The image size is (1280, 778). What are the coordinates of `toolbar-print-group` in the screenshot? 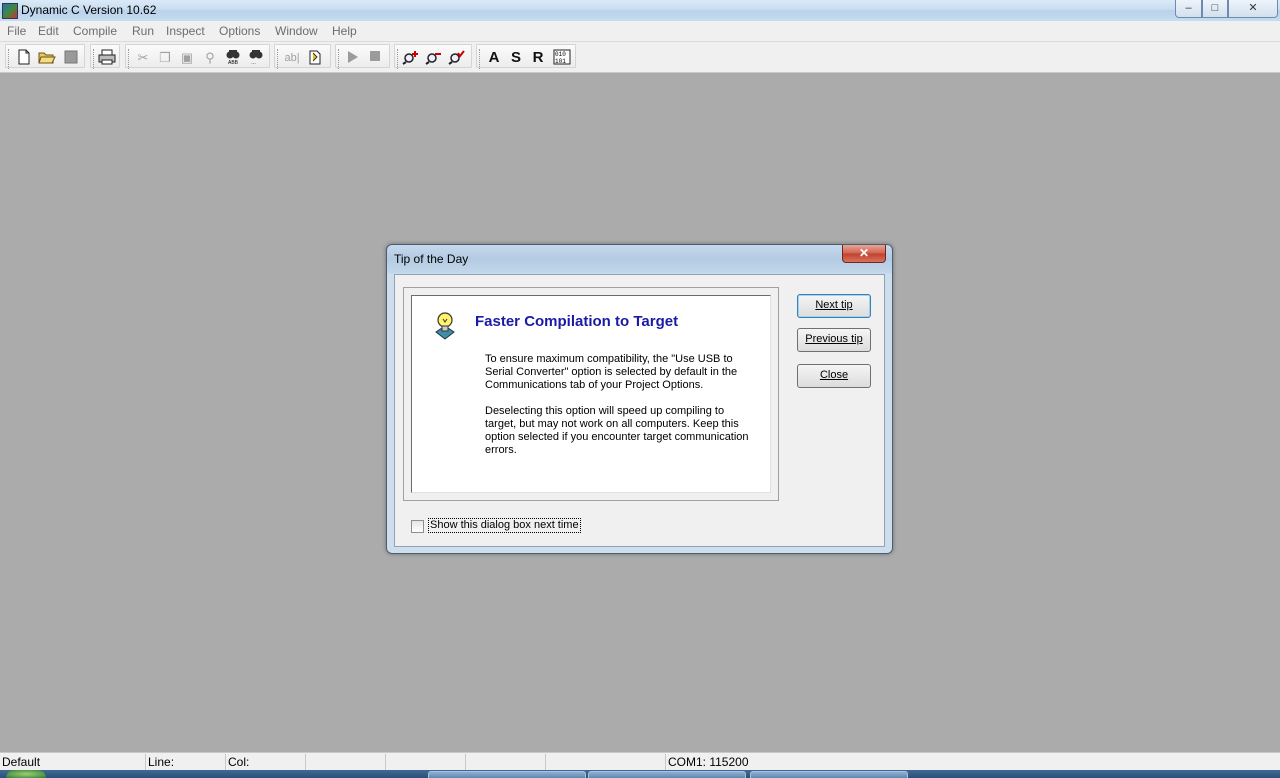 It's located at (105, 56).